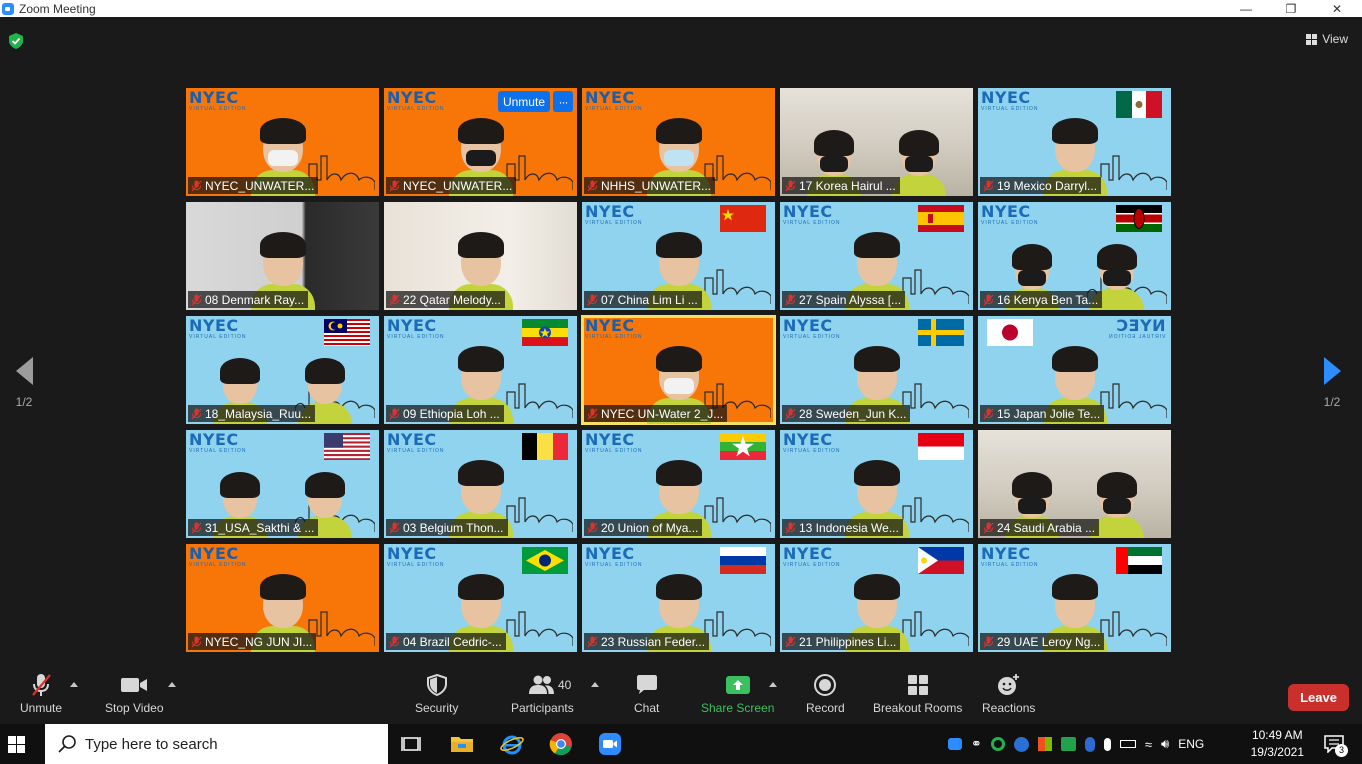  Describe the element at coordinates (436, 693) in the screenshot. I see `security-button: Security` at that location.